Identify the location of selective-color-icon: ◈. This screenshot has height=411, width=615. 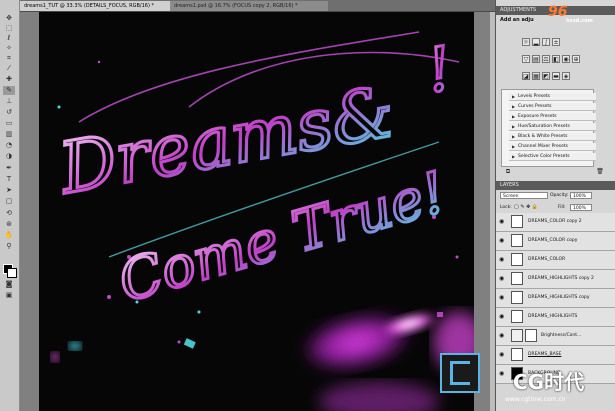
(566, 76).